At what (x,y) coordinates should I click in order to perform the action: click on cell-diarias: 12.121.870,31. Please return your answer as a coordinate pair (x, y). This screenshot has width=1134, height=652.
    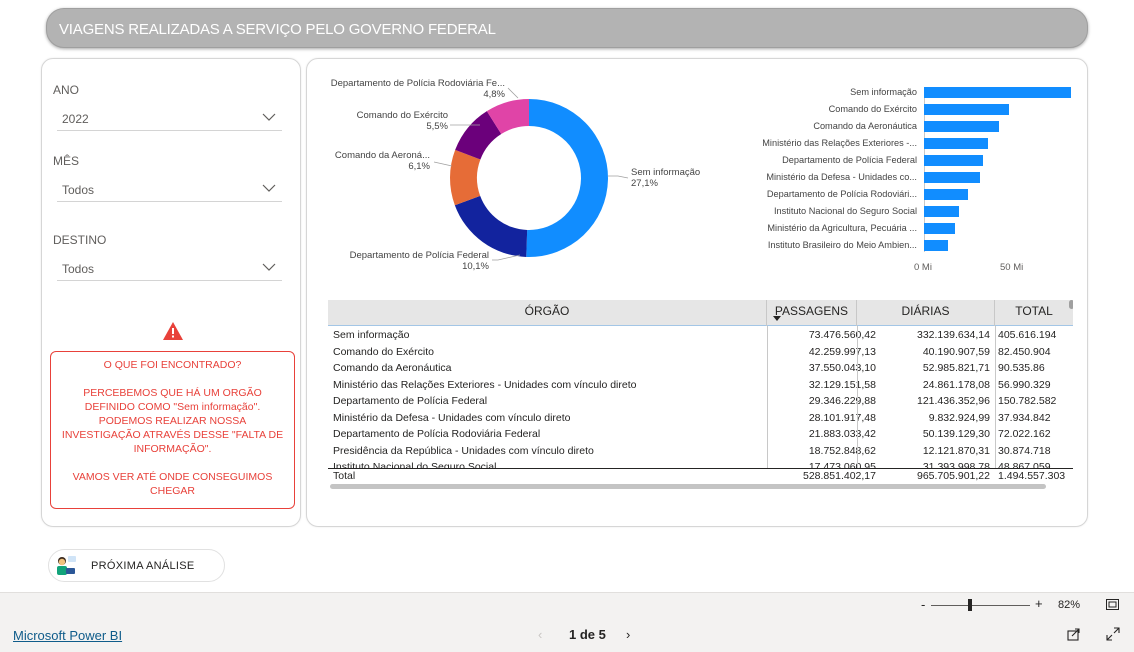
    Looking at the image, I should click on (956, 450).